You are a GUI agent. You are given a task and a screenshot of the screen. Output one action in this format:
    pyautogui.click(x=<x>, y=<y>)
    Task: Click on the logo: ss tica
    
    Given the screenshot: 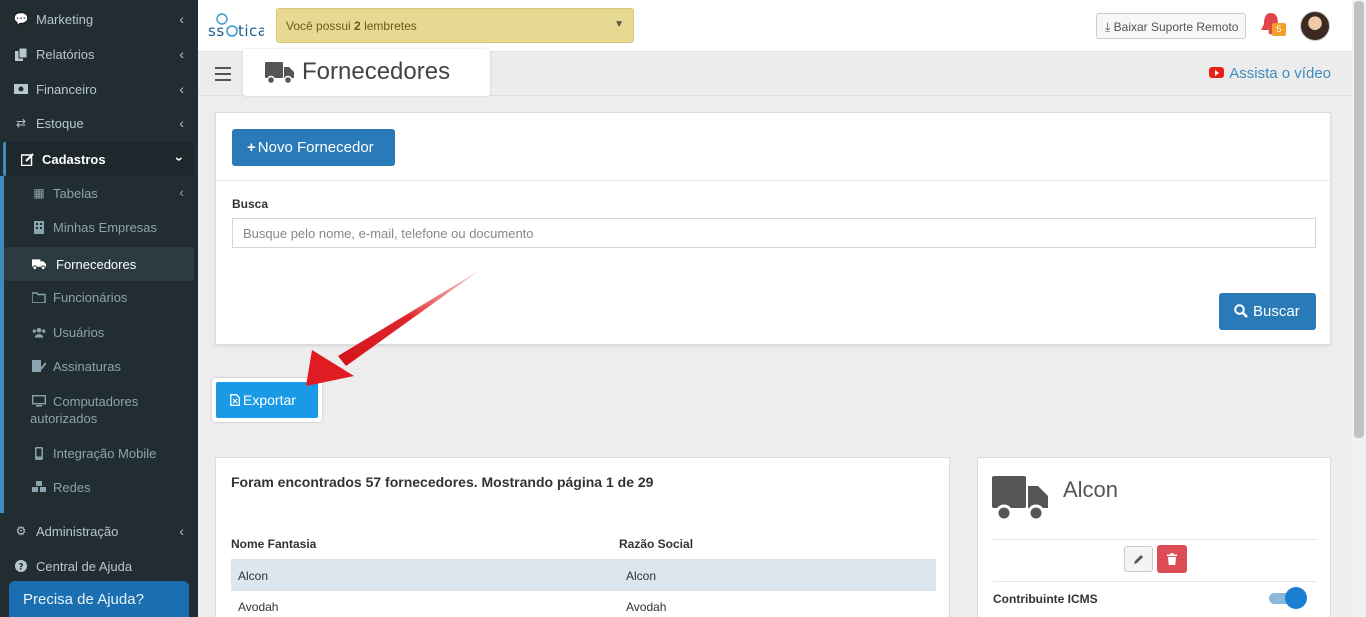 What is the action you would take?
    pyautogui.click(x=237, y=27)
    